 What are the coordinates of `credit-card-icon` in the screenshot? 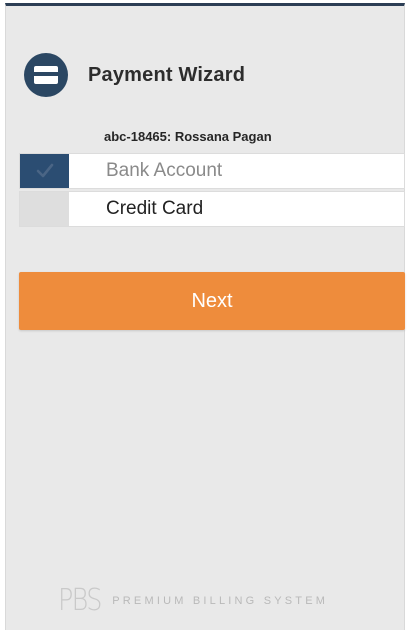 It's located at (46, 75).